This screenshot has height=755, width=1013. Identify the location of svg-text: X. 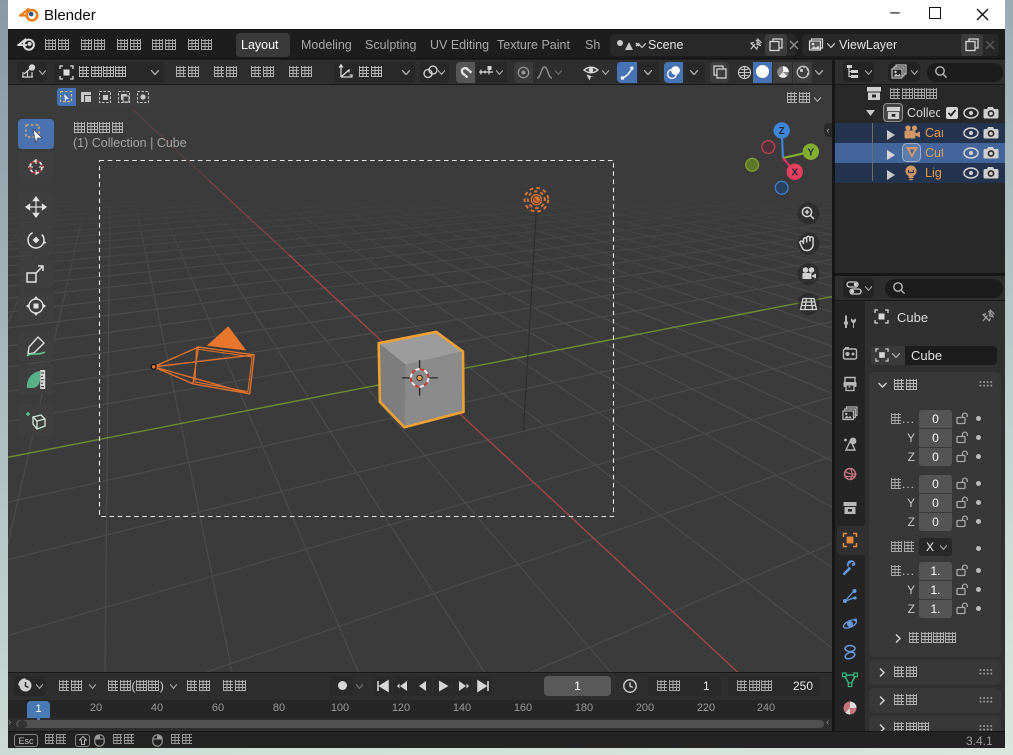
(794, 172).